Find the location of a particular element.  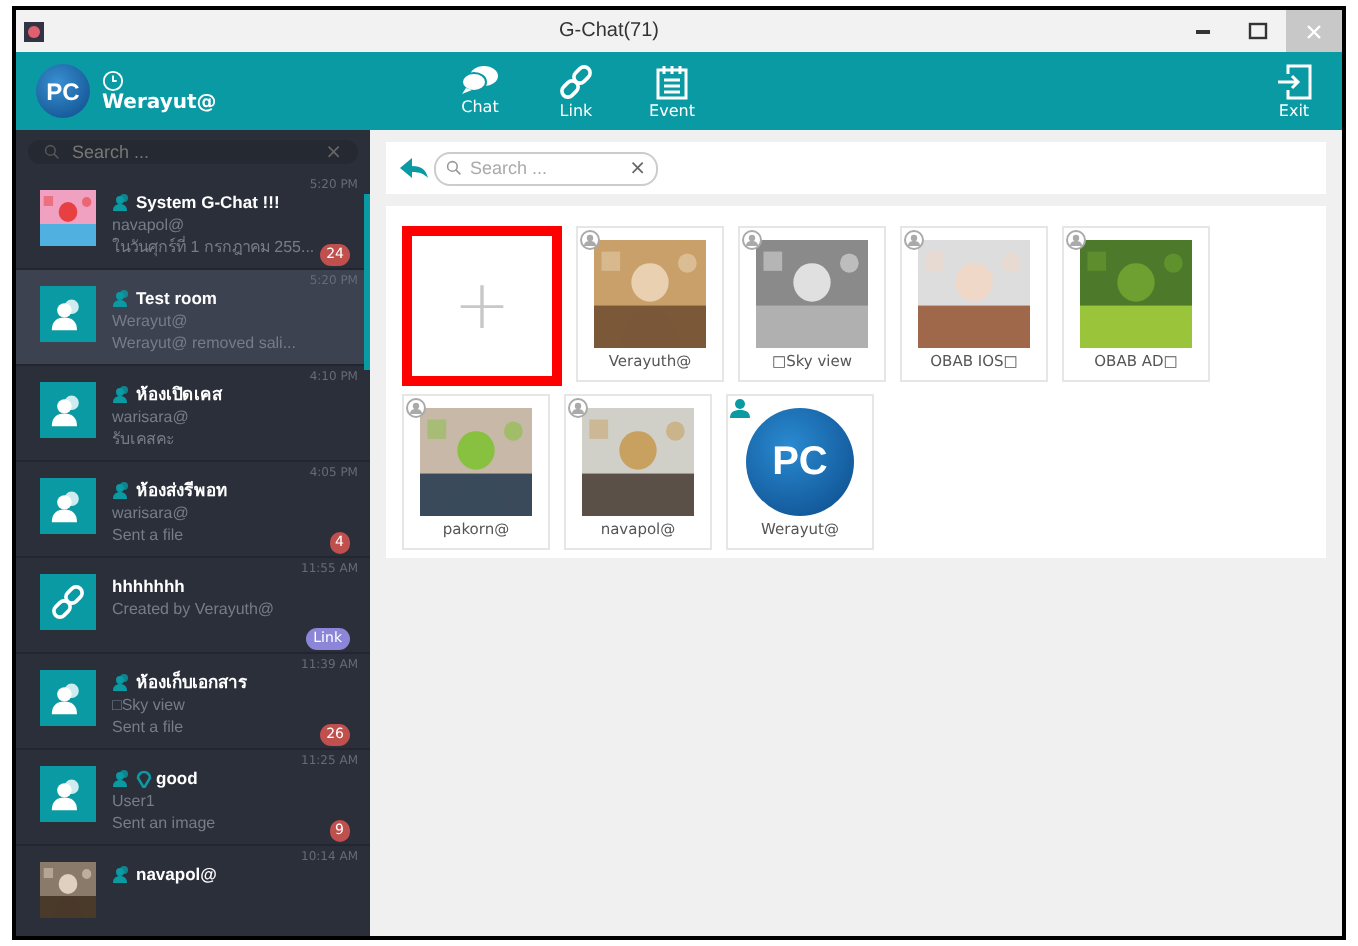

chat-name: good is located at coordinates (177, 777).